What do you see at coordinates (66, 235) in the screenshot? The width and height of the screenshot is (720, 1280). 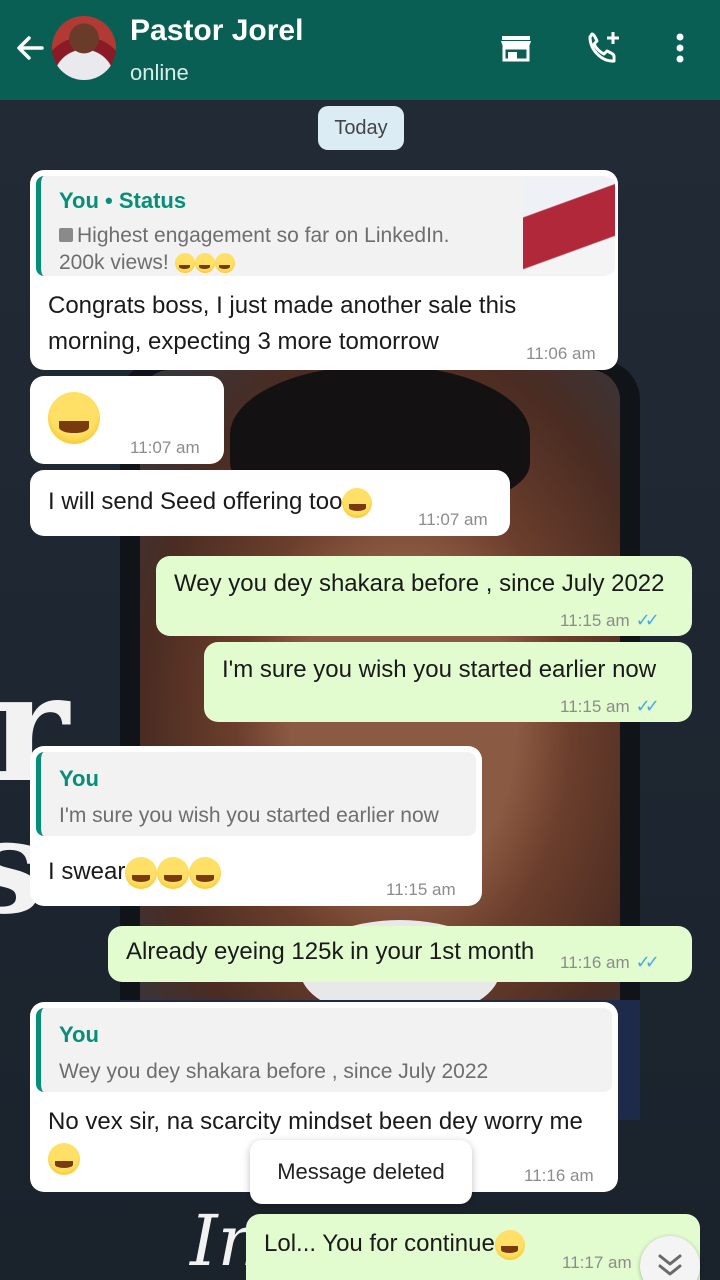 I see `image-icon` at bounding box center [66, 235].